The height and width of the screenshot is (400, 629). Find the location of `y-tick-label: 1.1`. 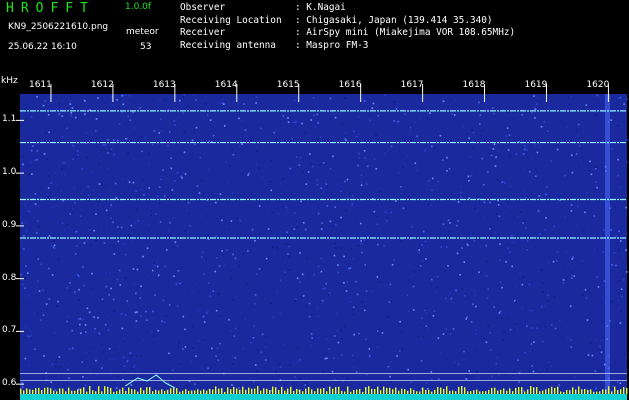

y-tick-label: 1.1 is located at coordinates (9, 119).